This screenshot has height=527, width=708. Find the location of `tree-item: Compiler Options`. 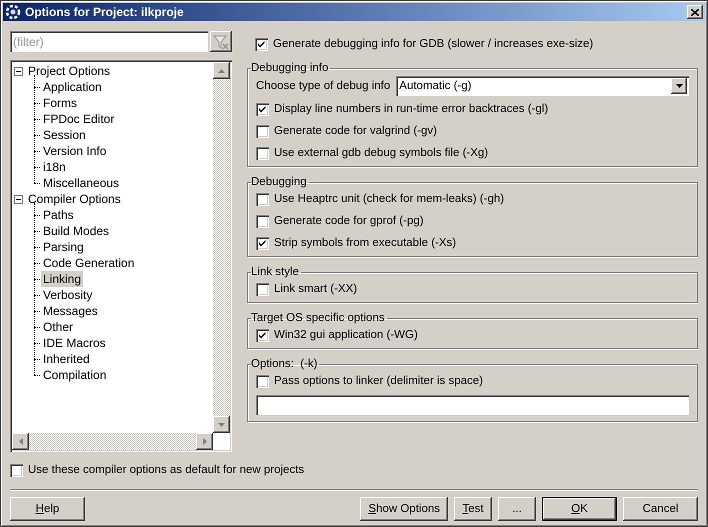

tree-item: Compiler Options is located at coordinates (74, 199).